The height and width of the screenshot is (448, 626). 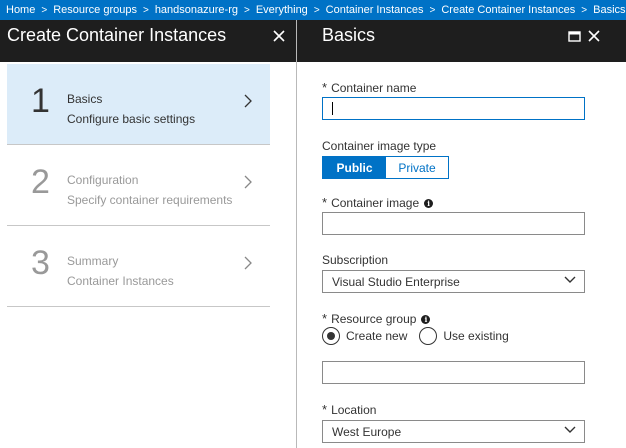 I want to click on image-type-label: Container image type, so click(x=379, y=146).